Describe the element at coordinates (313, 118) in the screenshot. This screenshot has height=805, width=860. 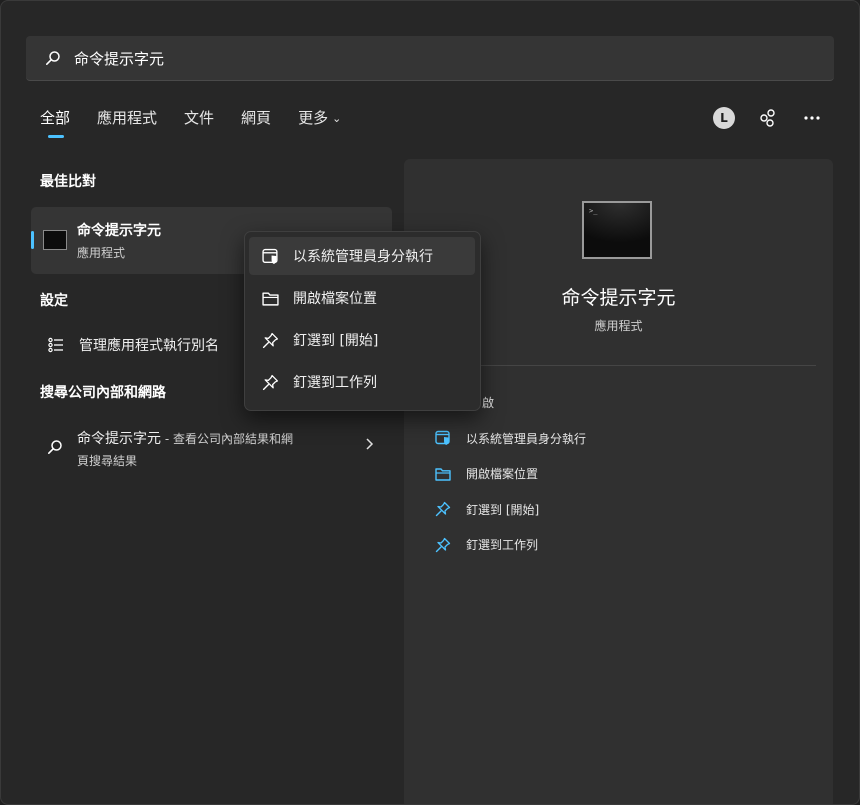
I see `tab-more-label: 更多` at that location.